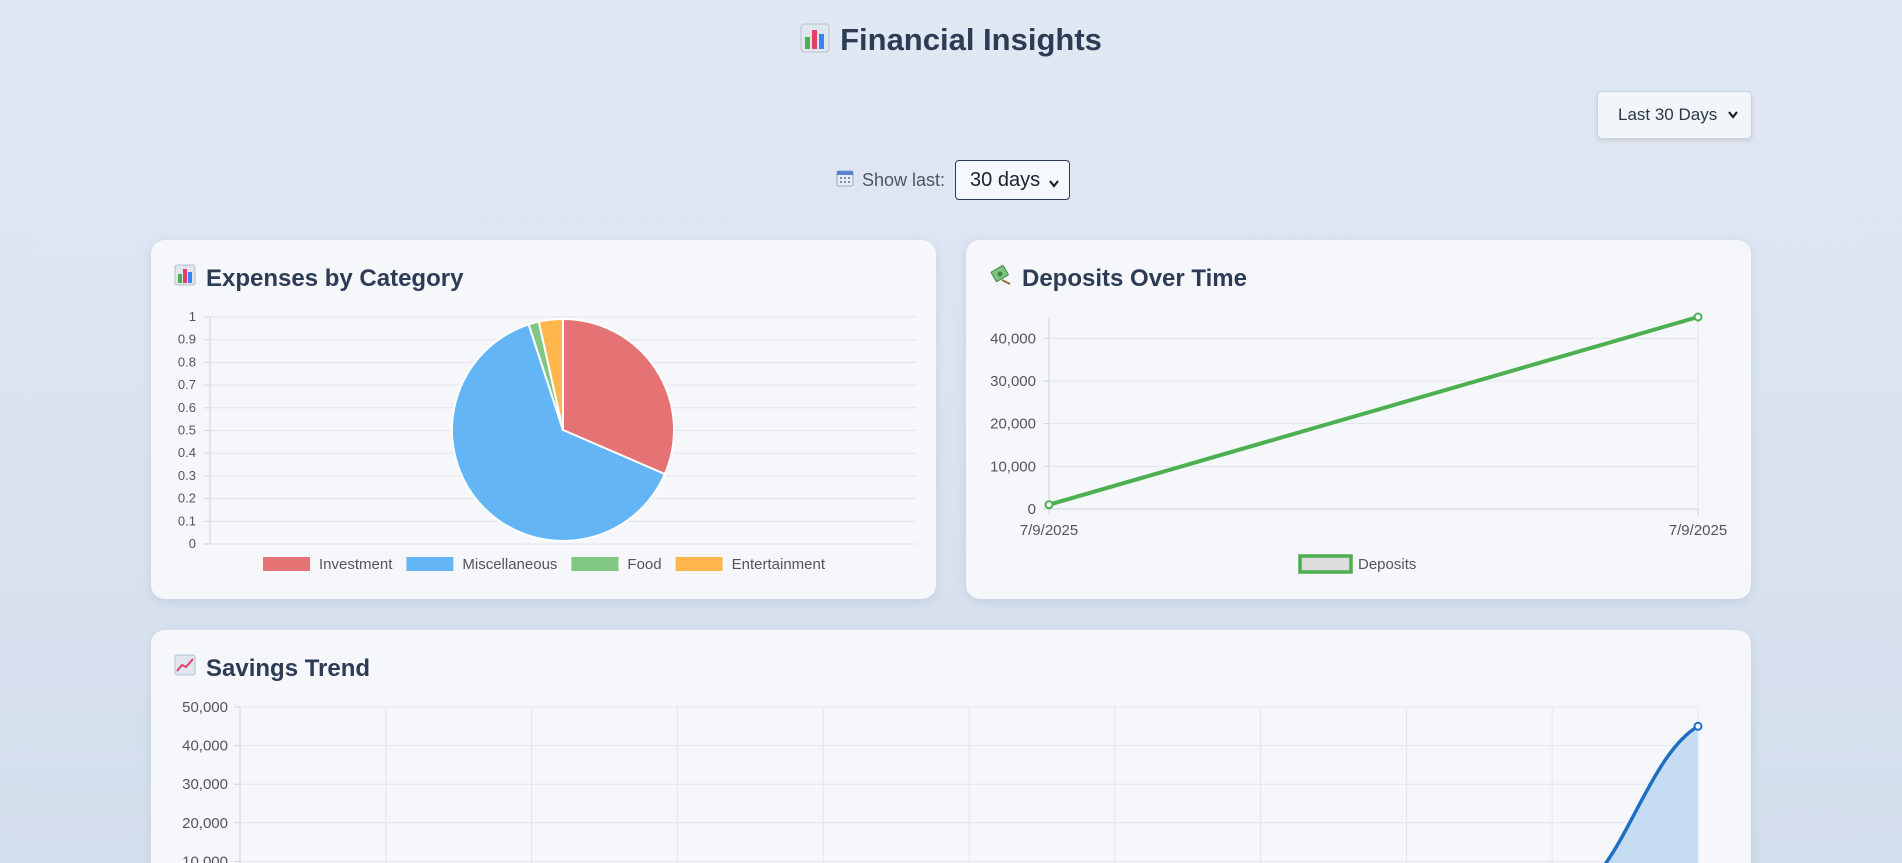 This screenshot has height=863, width=1902. What do you see at coordinates (1325, 564) in the screenshot?
I see `legend-swatch-deposits` at bounding box center [1325, 564].